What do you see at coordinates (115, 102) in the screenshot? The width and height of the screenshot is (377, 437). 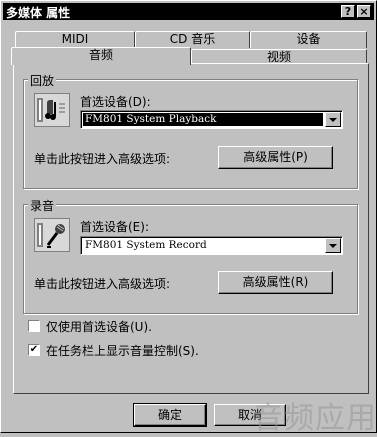 I see `playback-device-label: 首选设备(D):` at bounding box center [115, 102].